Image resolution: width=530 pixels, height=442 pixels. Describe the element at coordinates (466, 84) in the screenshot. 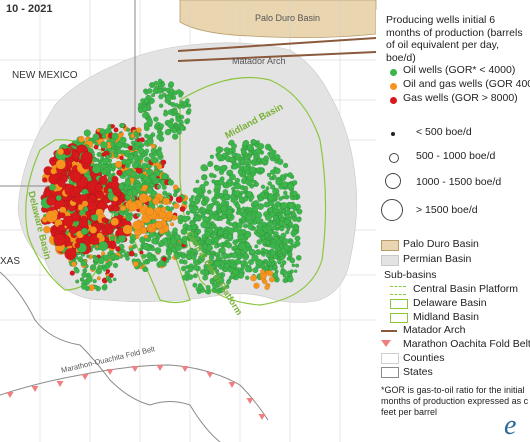

I see `legend-oil-gas-wells: Oil and gas wells (GOR 4000 -` at that location.